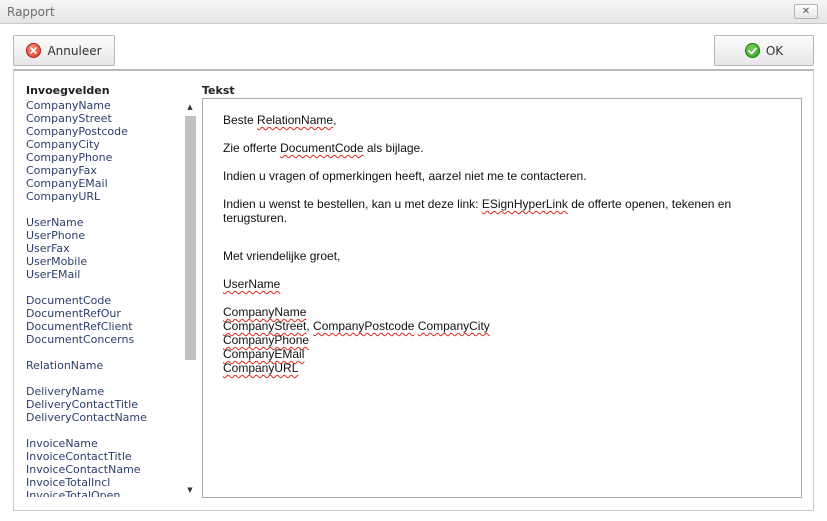 The height and width of the screenshot is (521, 827). What do you see at coordinates (502, 368) in the screenshot?
I see `sig-url-line: CompanyURL` at bounding box center [502, 368].